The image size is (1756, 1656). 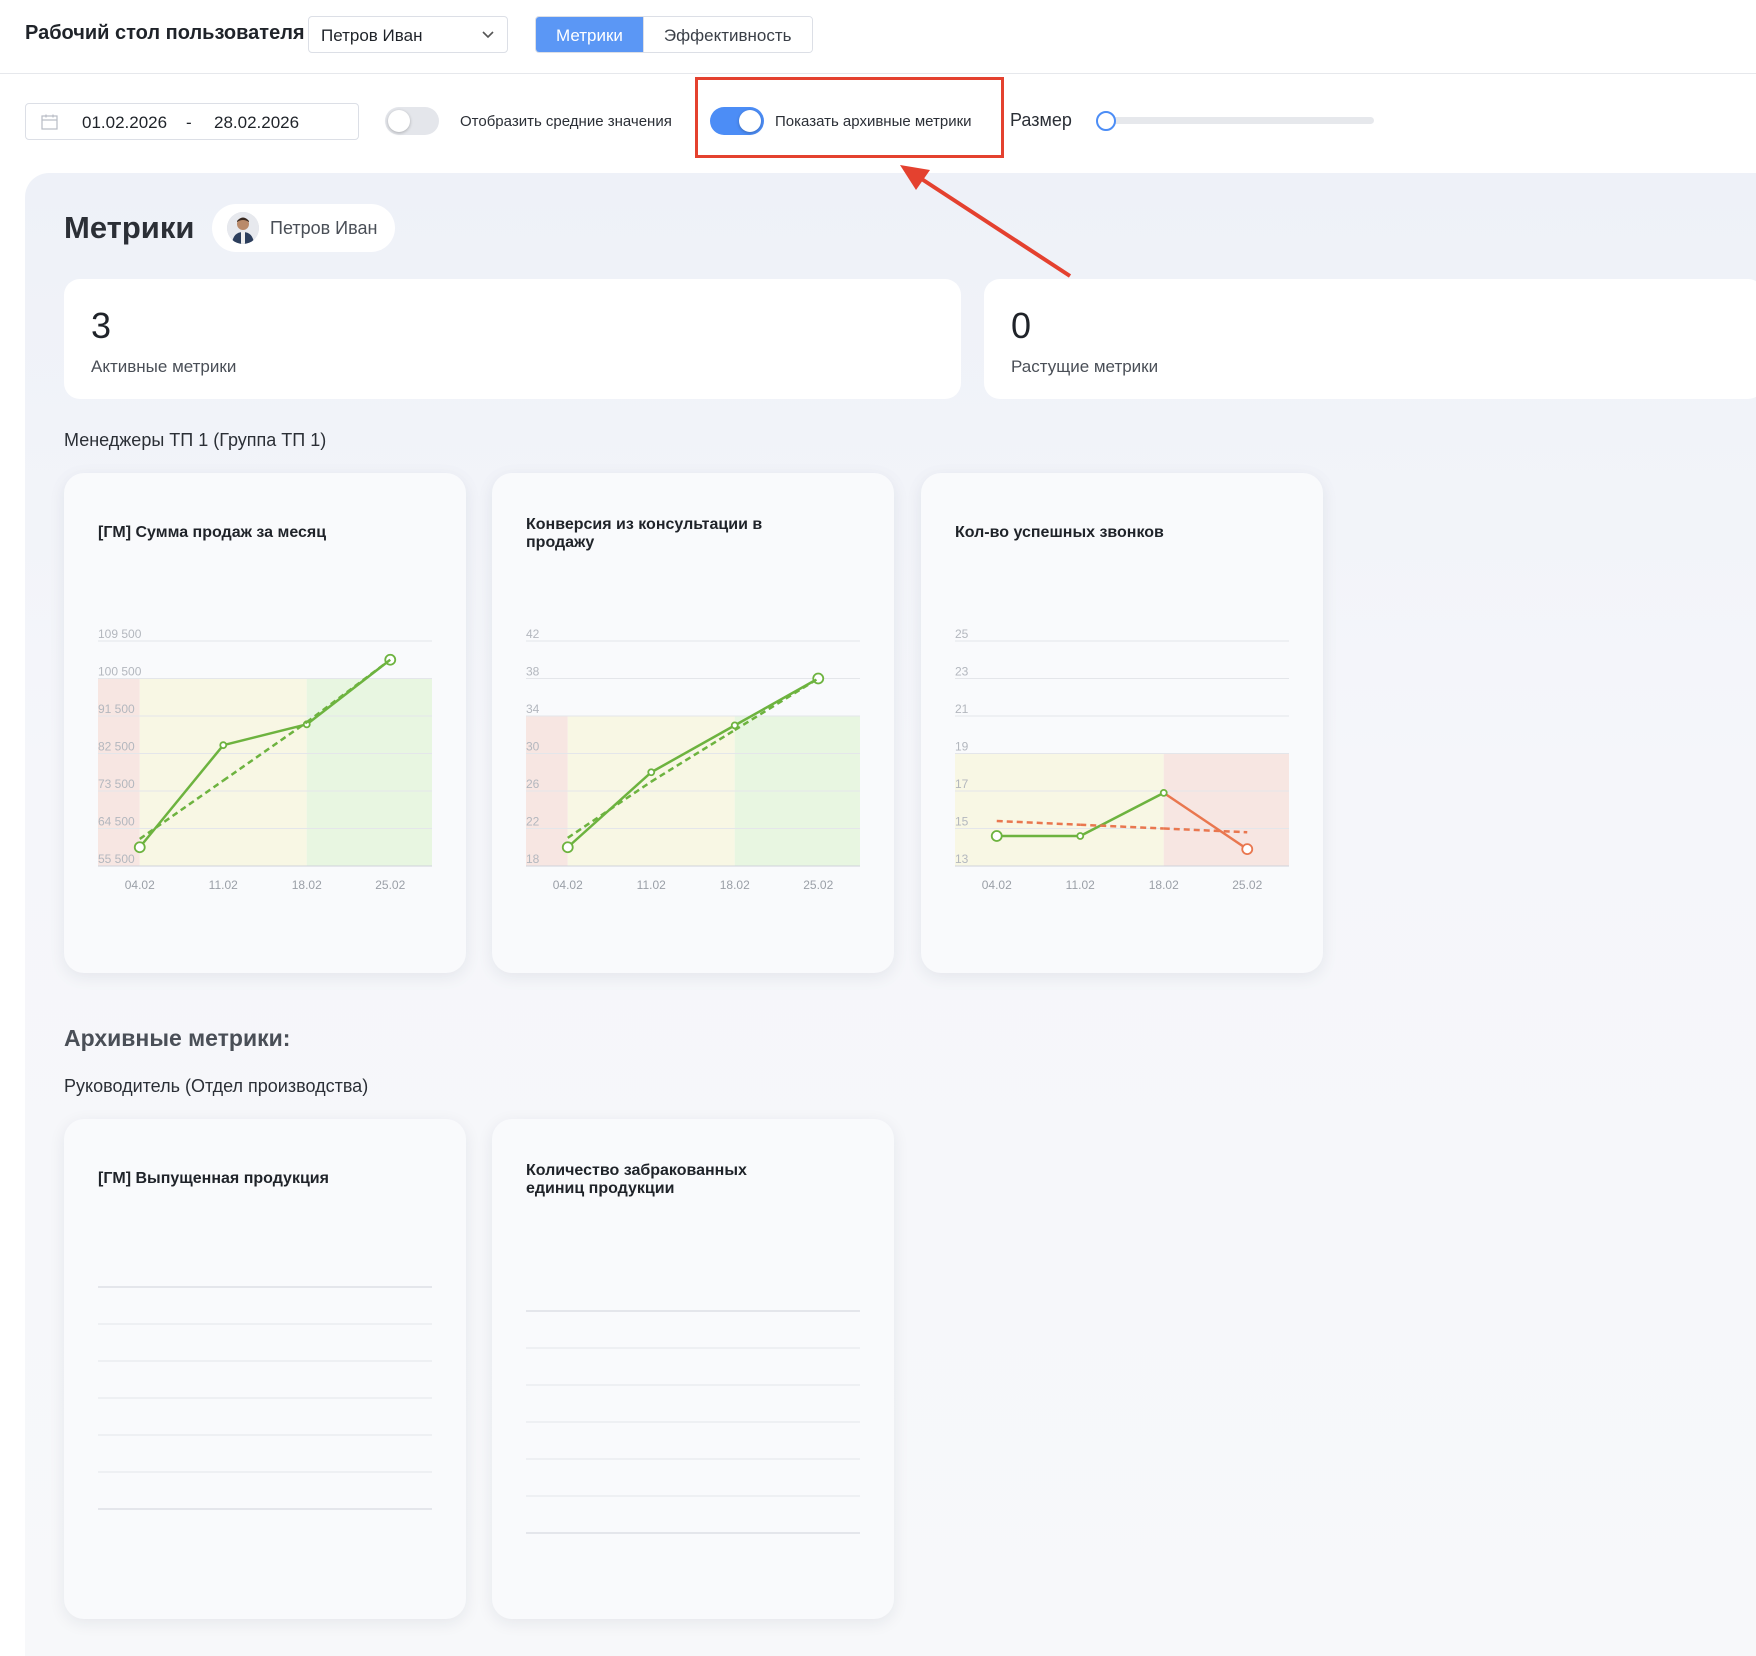 I want to click on user-select-value: Петров Иван, so click(x=372, y=35).